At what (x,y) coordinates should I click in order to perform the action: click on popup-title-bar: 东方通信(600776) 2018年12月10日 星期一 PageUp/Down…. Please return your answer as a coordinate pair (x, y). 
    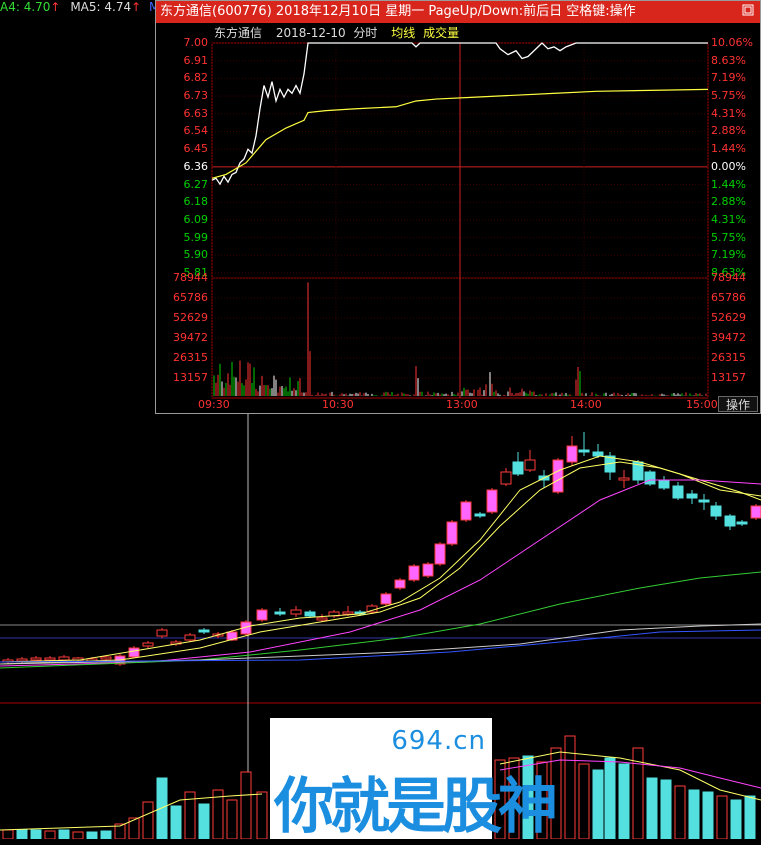
    Looking at the image, I should click on (458, 12).